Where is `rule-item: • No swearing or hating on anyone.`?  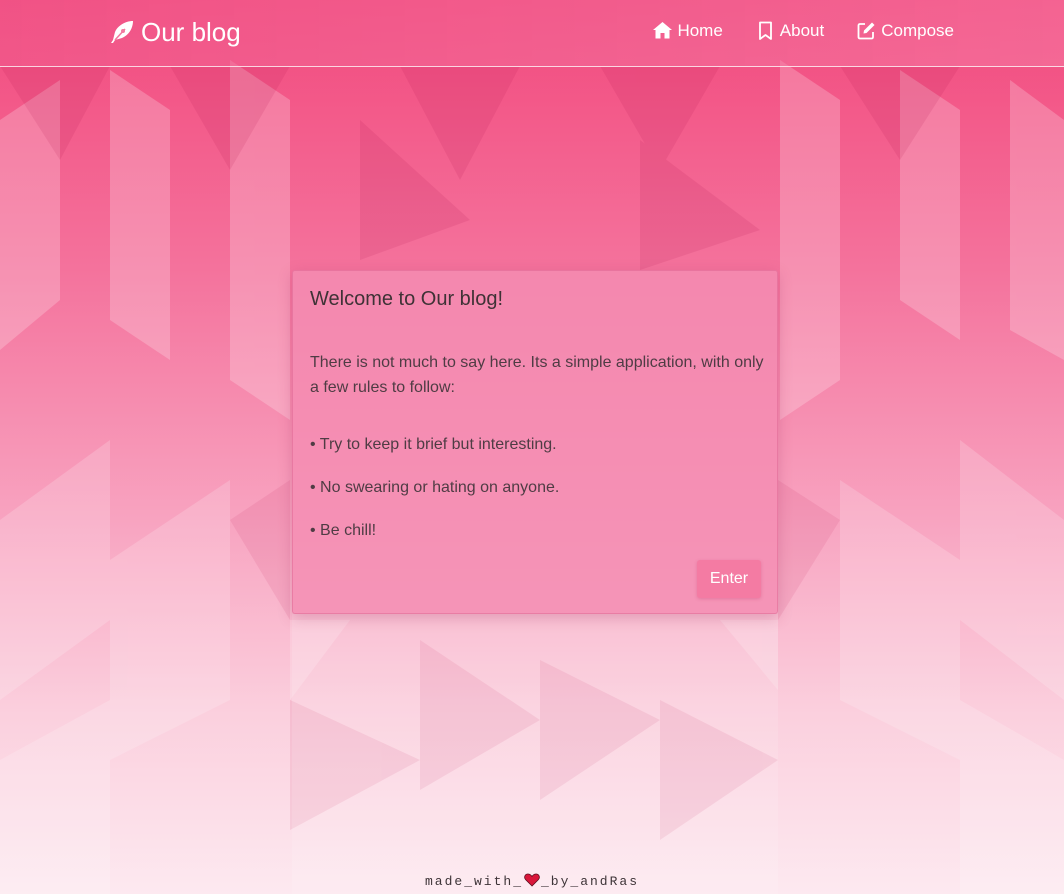 rule-item: • No swearing or hating on anyone. is located at coordinates (435, 487).